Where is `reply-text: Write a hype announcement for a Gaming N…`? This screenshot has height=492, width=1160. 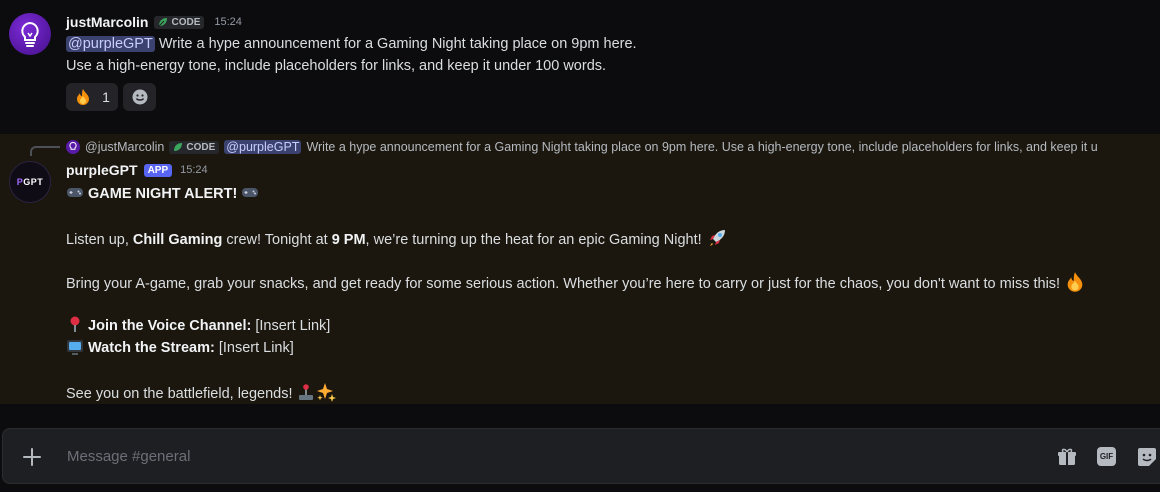
reply-text: Write a hype announcement for a Gaming N… is located at coordinates (702, 147).